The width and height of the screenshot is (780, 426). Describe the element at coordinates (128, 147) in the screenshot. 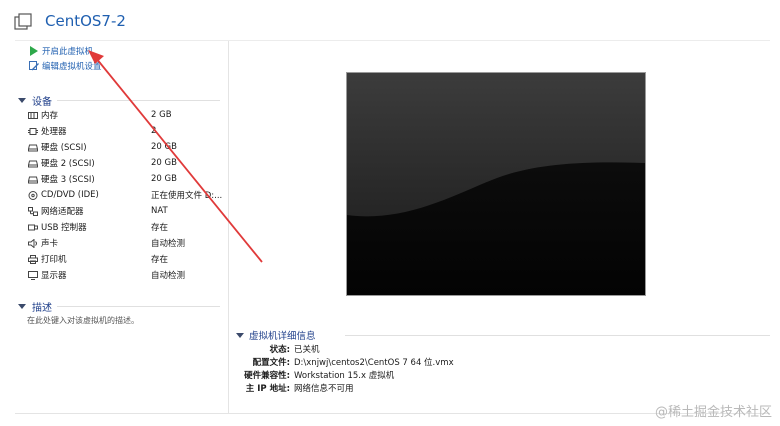

I see `device-row-hard-disk: 硬盘 (SCSI) 20 GB` at that location.